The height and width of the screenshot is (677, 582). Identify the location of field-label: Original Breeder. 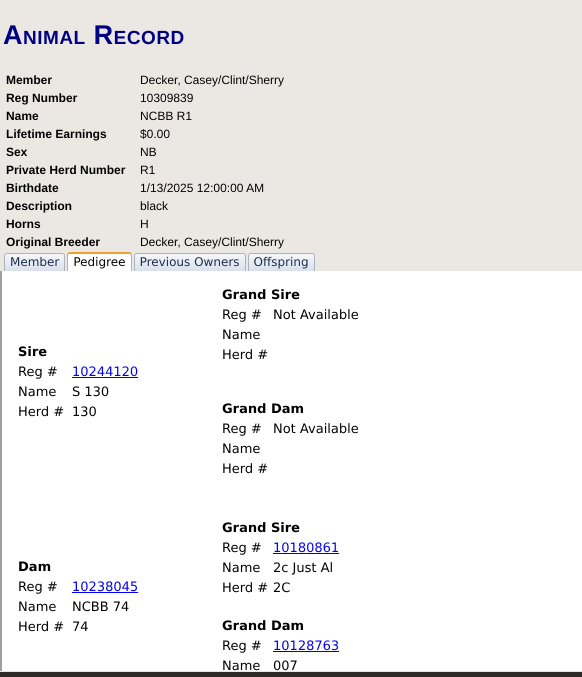
(53, 242).